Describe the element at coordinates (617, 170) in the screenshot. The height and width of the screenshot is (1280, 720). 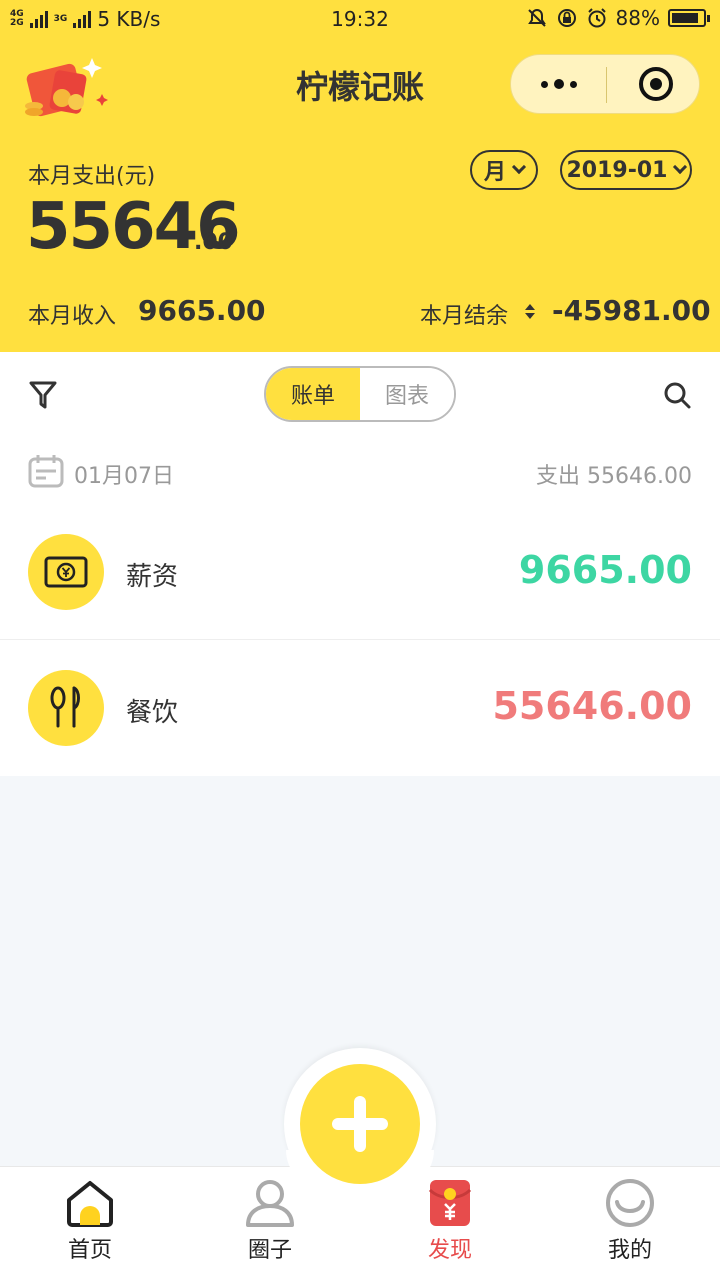
I see `period-date-value: 2019-01` at that location.